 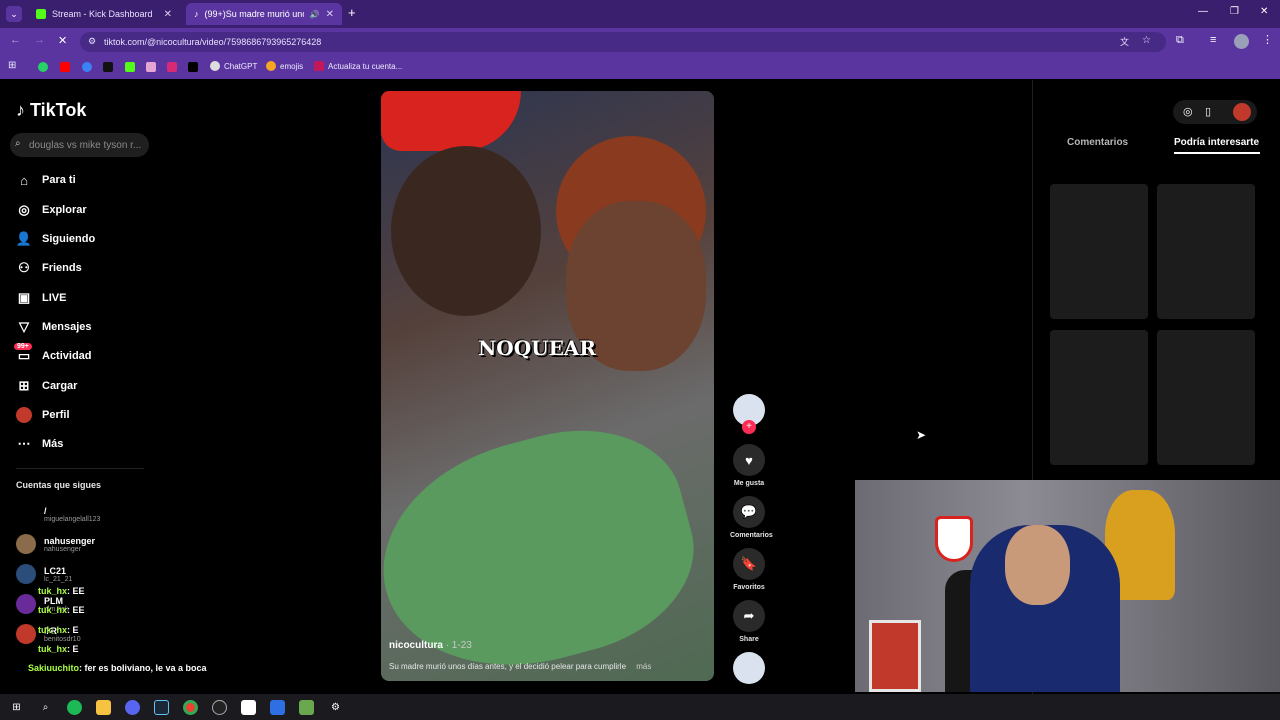 What do you see at coordinates (749, 569) in the screenshot?
I see `favorites-button: 🔖 Favoritos` at bounding box center [749, 569].